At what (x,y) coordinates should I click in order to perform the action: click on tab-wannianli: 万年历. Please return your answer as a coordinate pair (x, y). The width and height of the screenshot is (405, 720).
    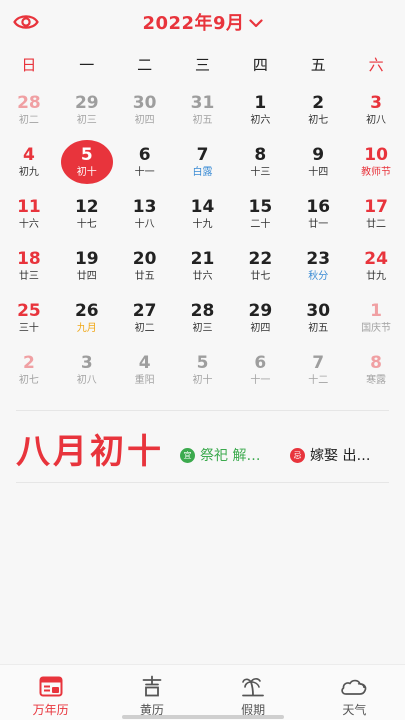
    Looking at the image, I should click on (50, 692).